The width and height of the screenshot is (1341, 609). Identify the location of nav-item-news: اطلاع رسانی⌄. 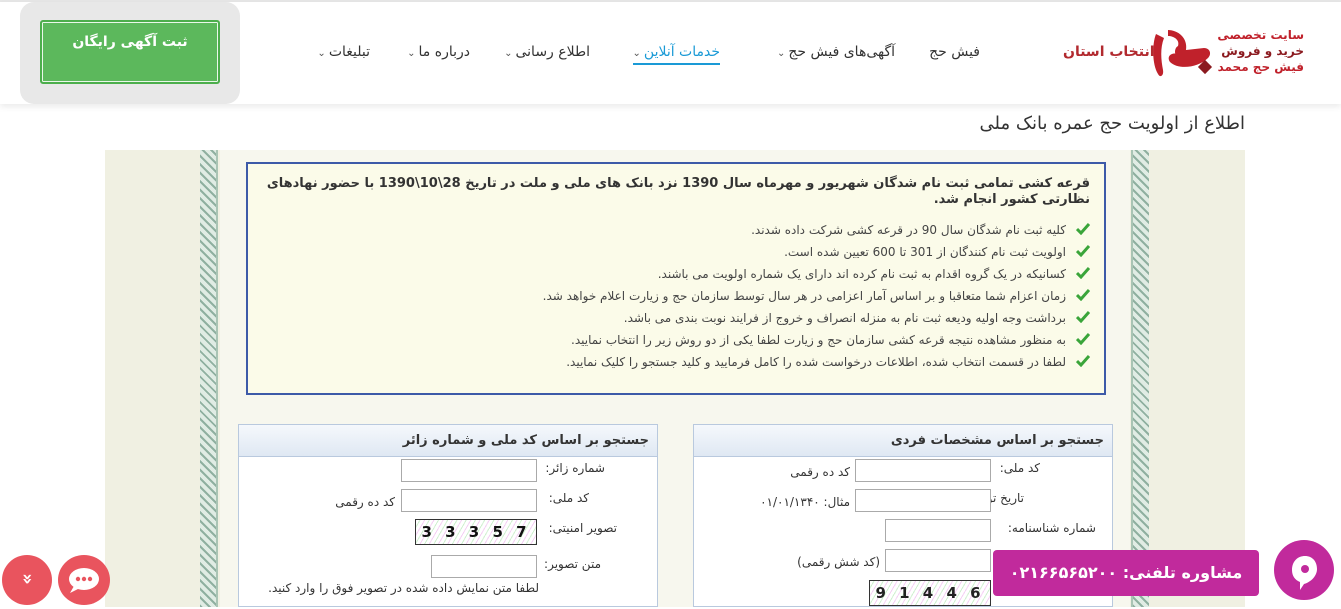
(547, 52).